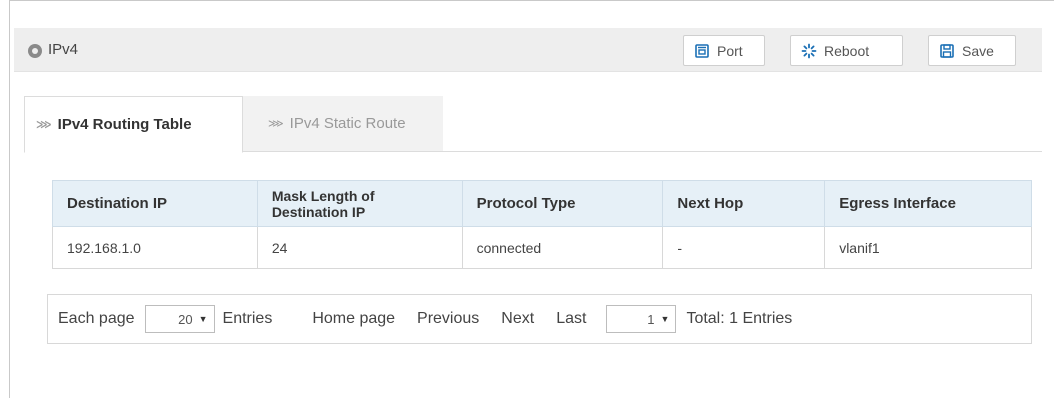  I want to click on table-cell: vlanif1, so click(928, 247).